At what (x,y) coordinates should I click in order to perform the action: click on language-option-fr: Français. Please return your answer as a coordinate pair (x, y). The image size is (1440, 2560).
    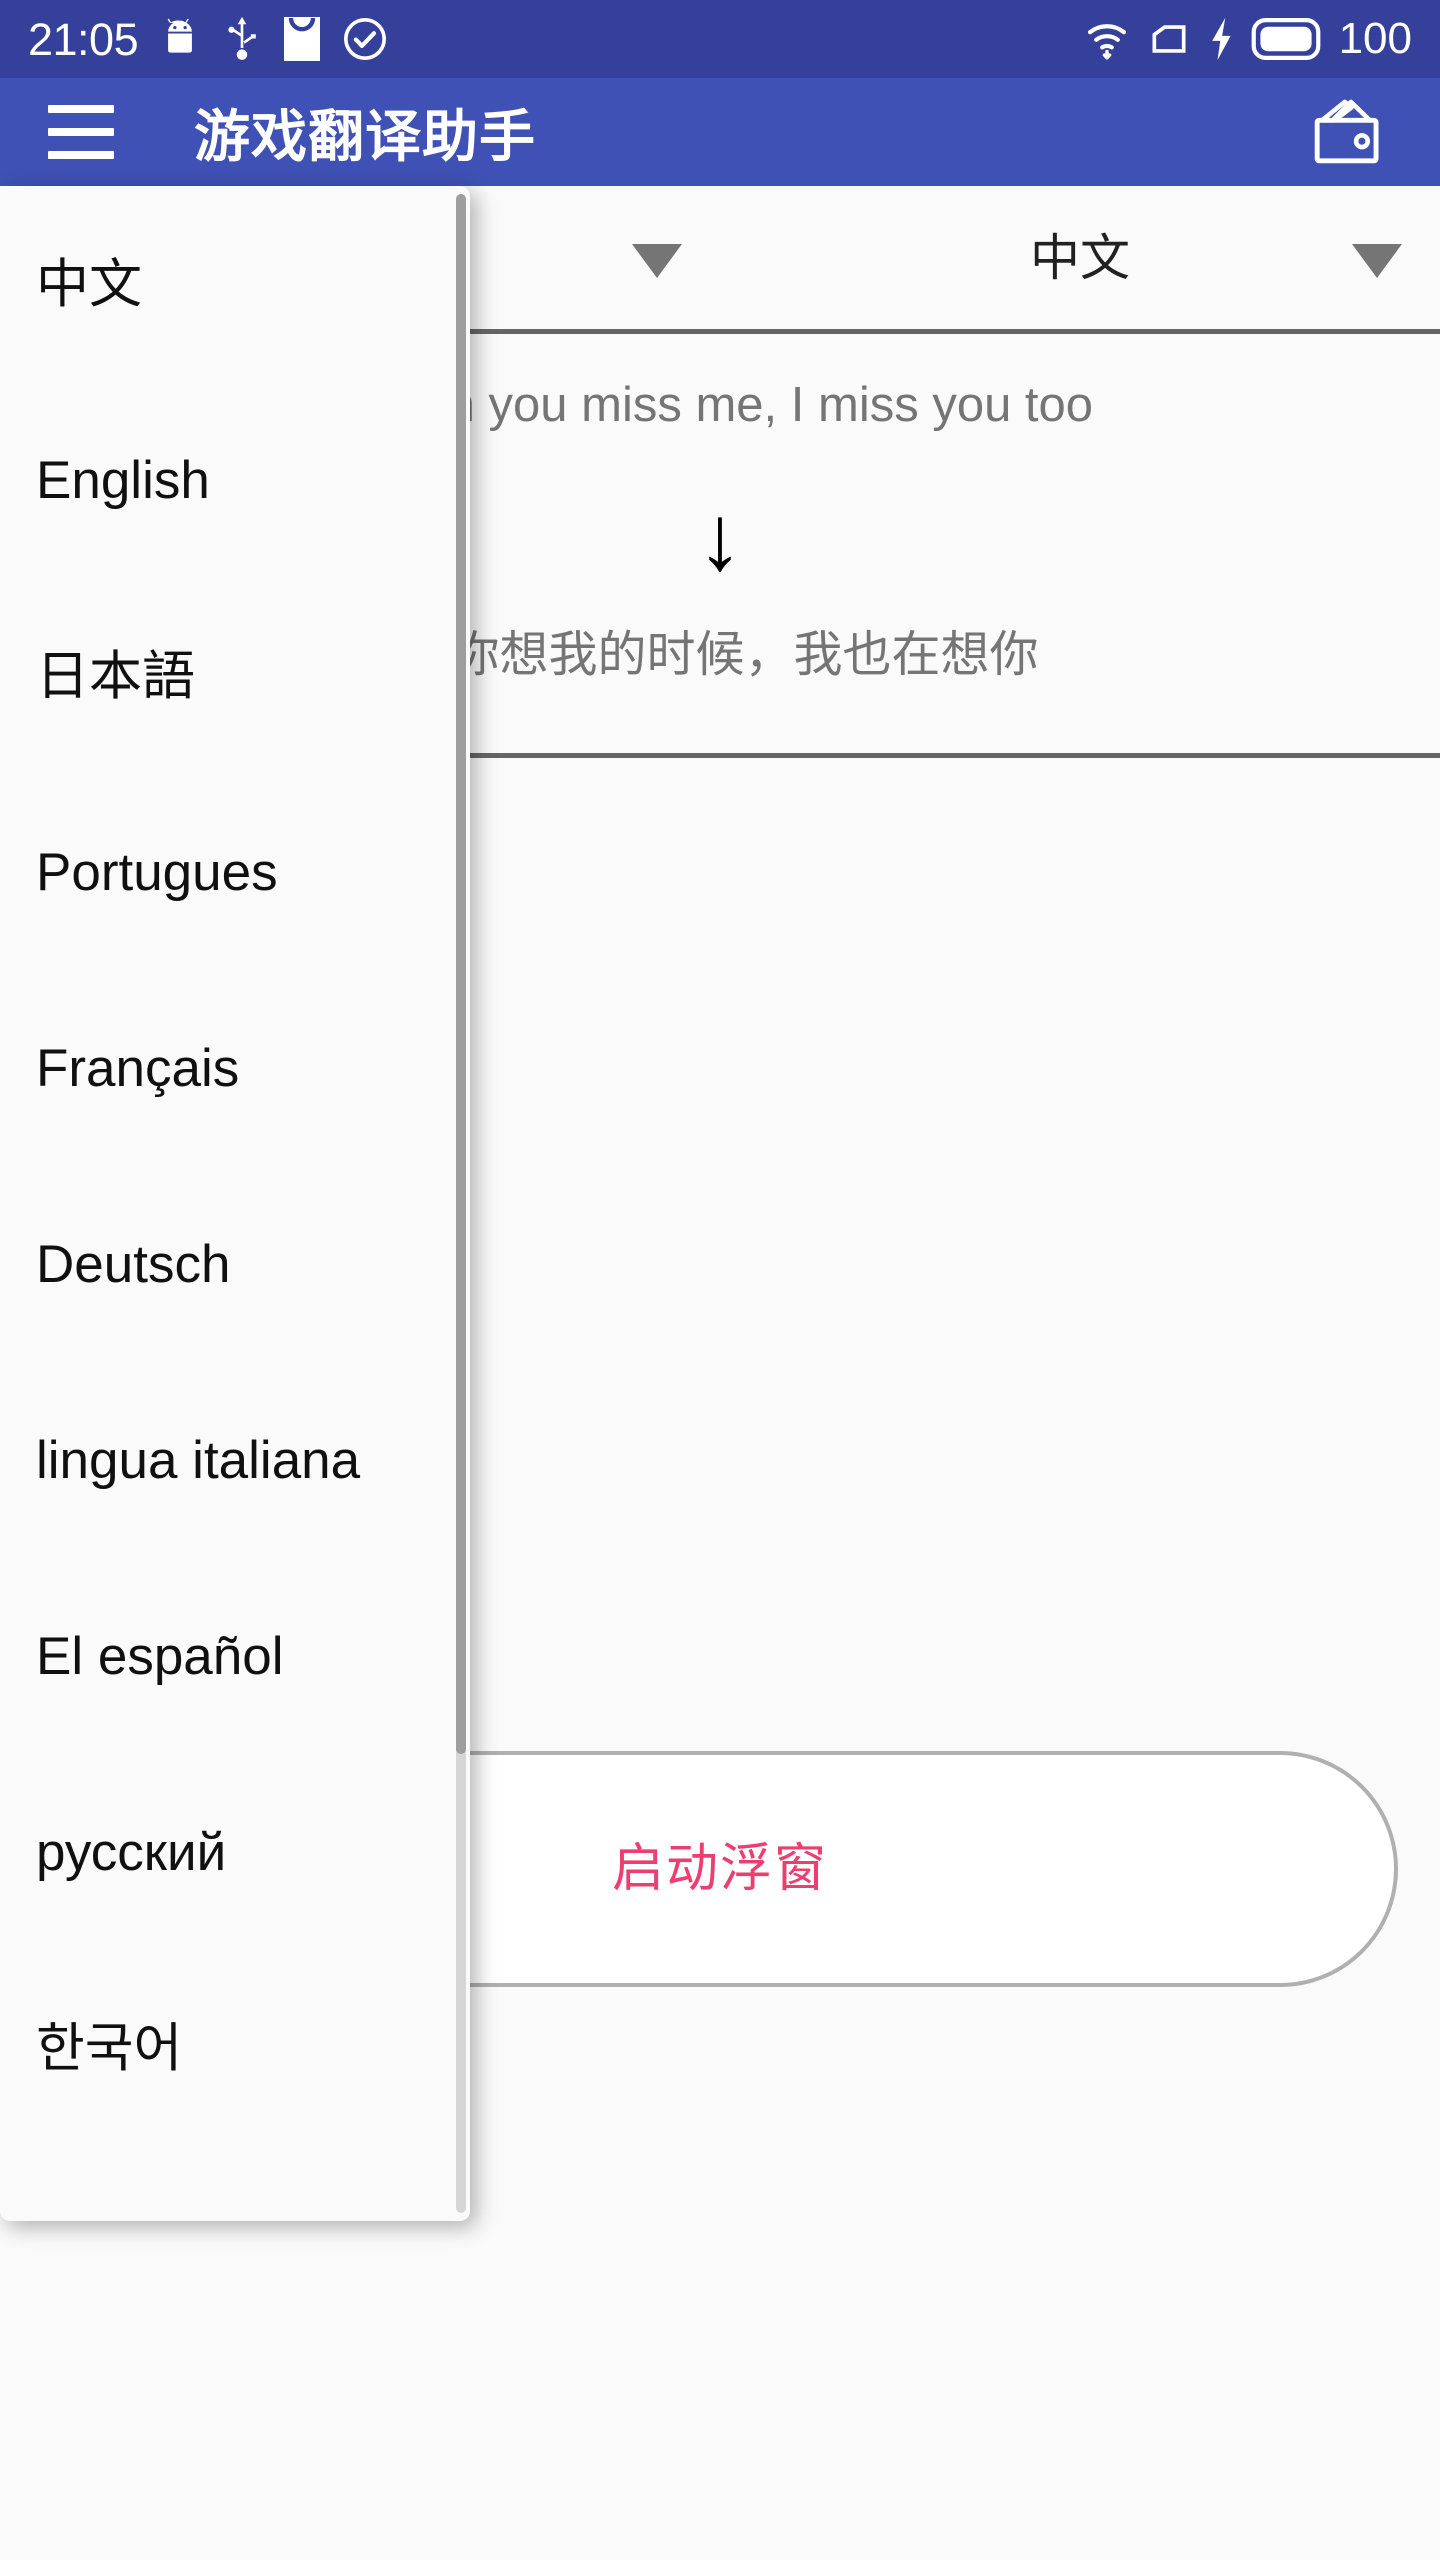
    Looking at the image, I should click on (235, 1068).